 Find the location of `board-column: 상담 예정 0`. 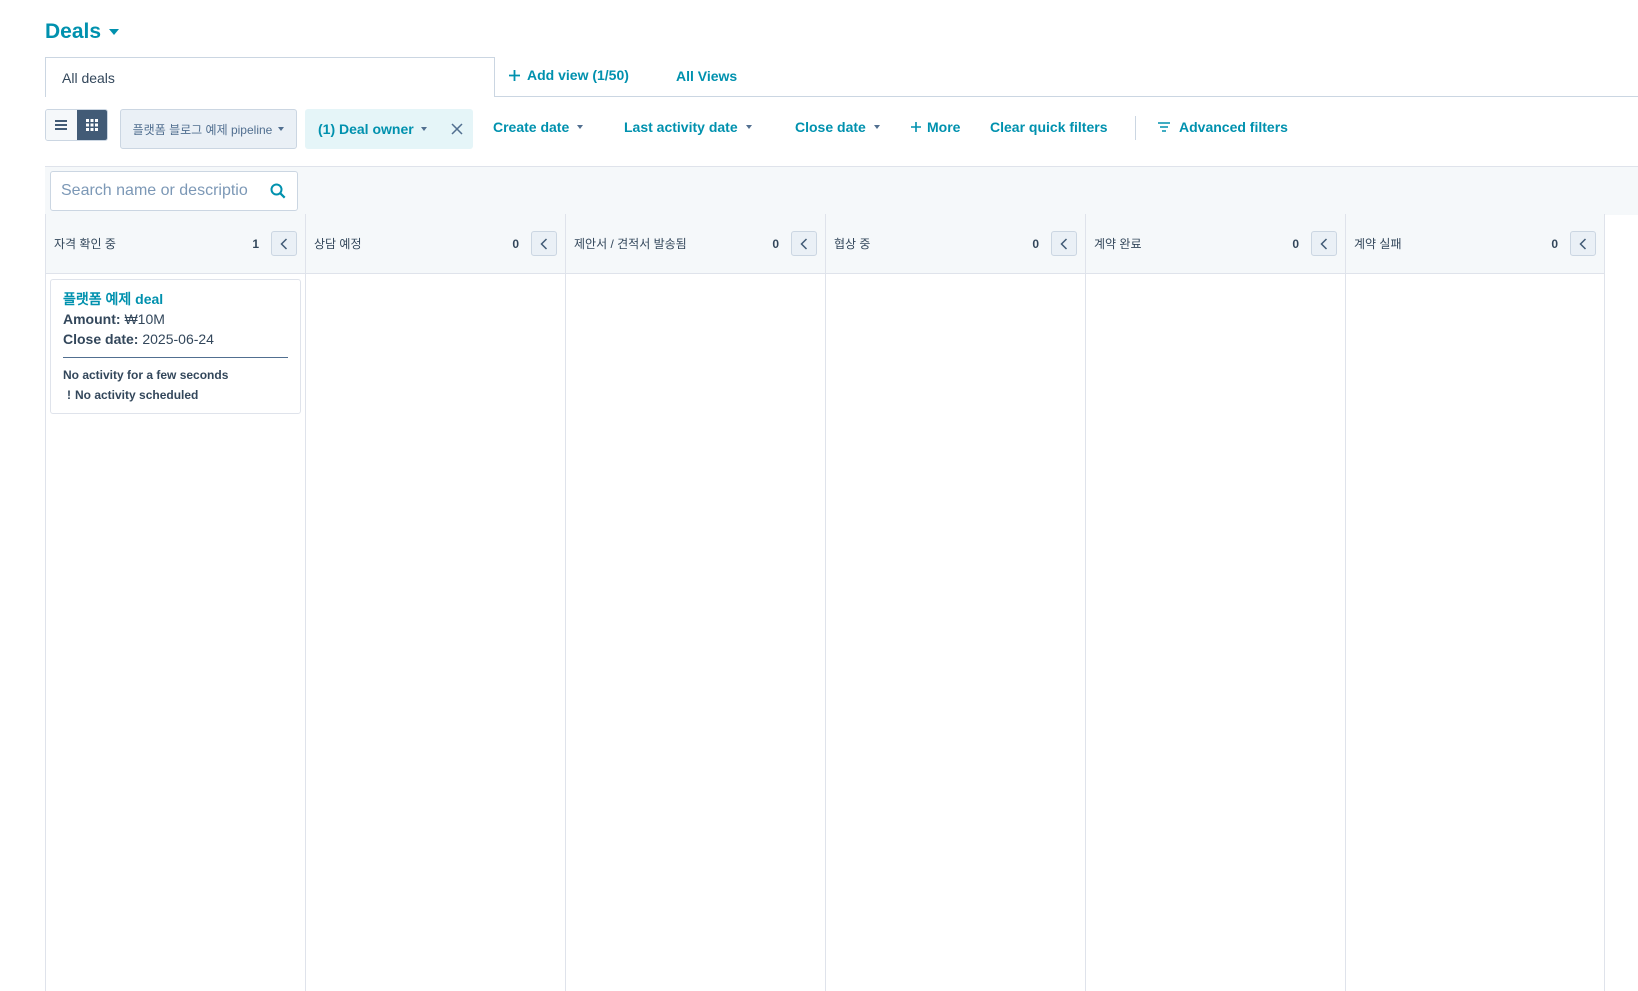

board-column: 상담 예정 0 is located at coordinates (435, 602).